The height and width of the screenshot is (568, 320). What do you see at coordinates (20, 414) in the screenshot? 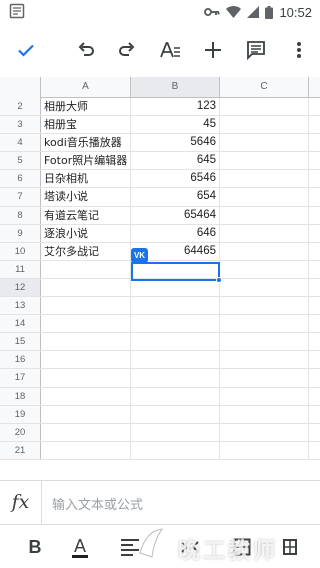
I see `row-header: 19` at bounding box center [20, 414].